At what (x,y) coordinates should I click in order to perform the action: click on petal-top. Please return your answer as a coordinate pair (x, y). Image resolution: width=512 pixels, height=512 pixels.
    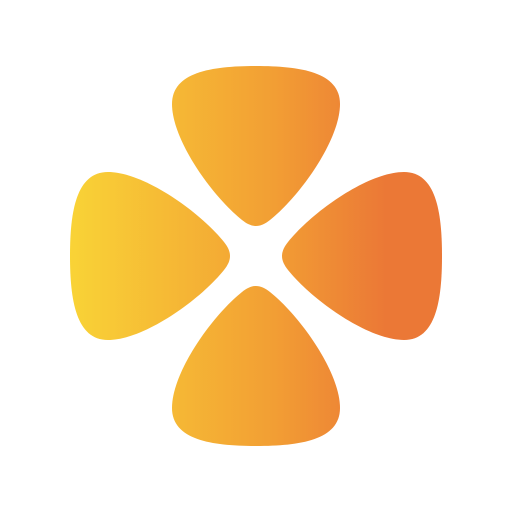
    Looking at the image, I should click on (256, 146).